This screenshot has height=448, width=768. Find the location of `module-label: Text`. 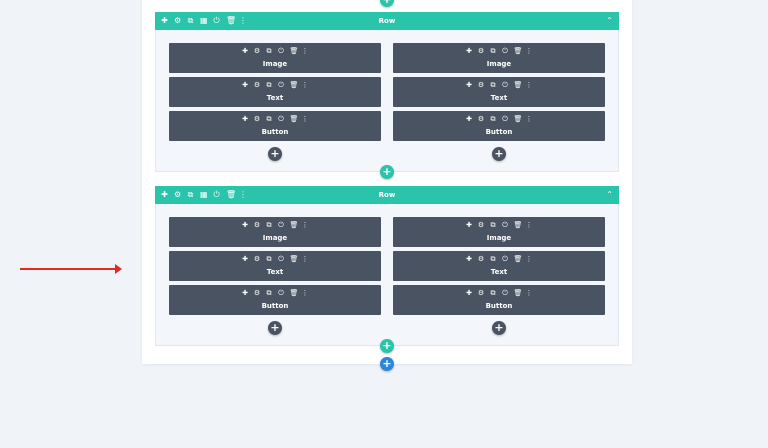

module-label: Text is located at coordinates (275, 98).